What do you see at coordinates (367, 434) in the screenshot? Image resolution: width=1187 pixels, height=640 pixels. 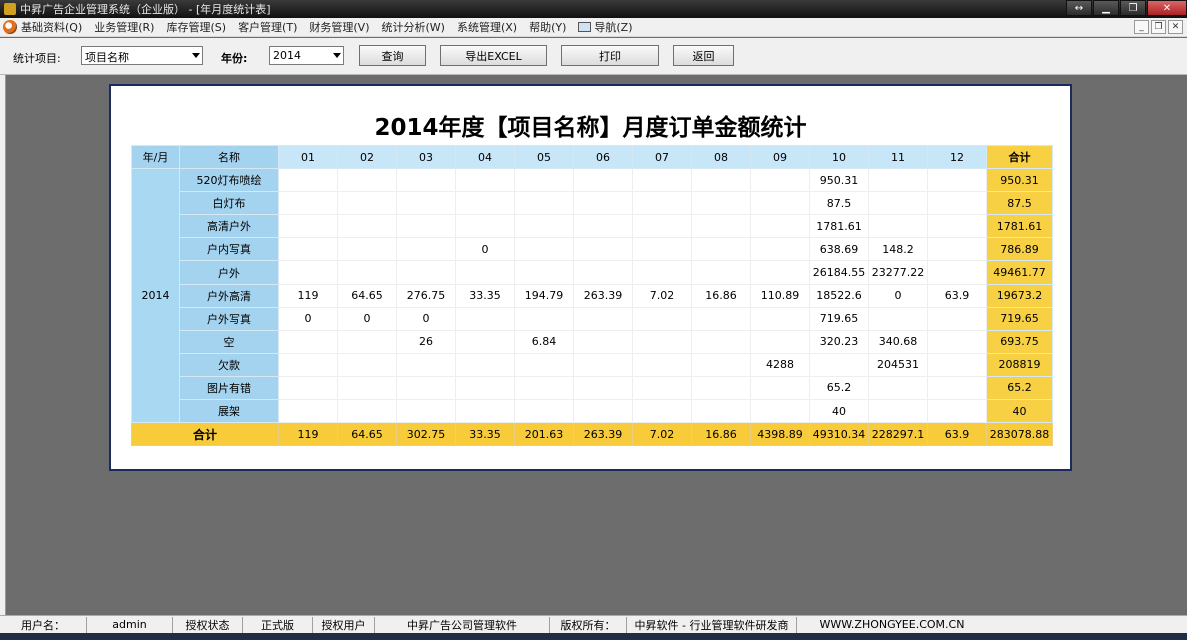 I see `grand-total-cell: 64.65` at bounding box center [367, 434].